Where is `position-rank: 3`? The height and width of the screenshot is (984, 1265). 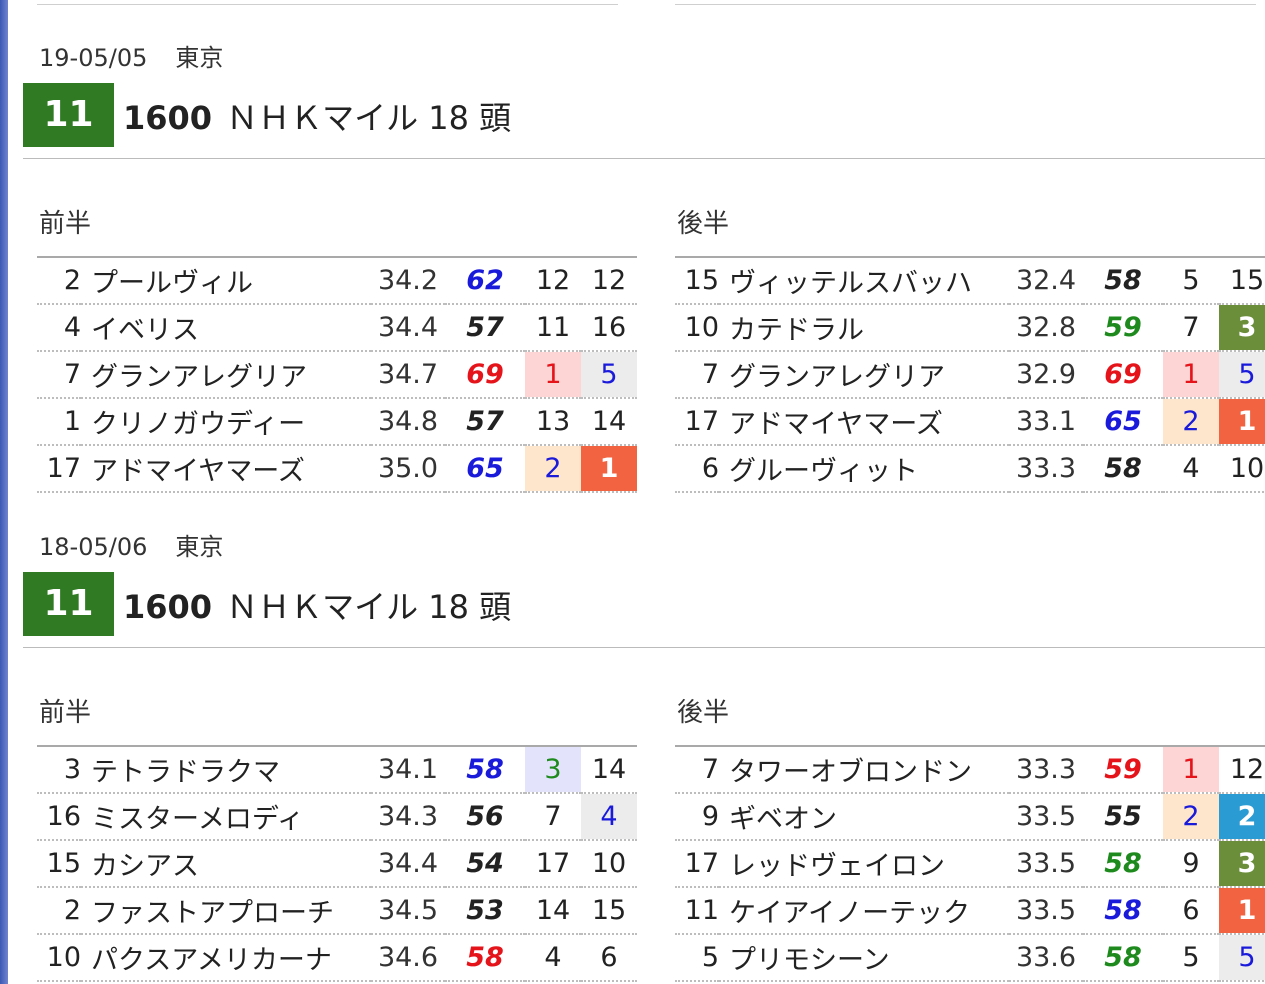
position-rank: 3 is located at coordinates (553, 770).